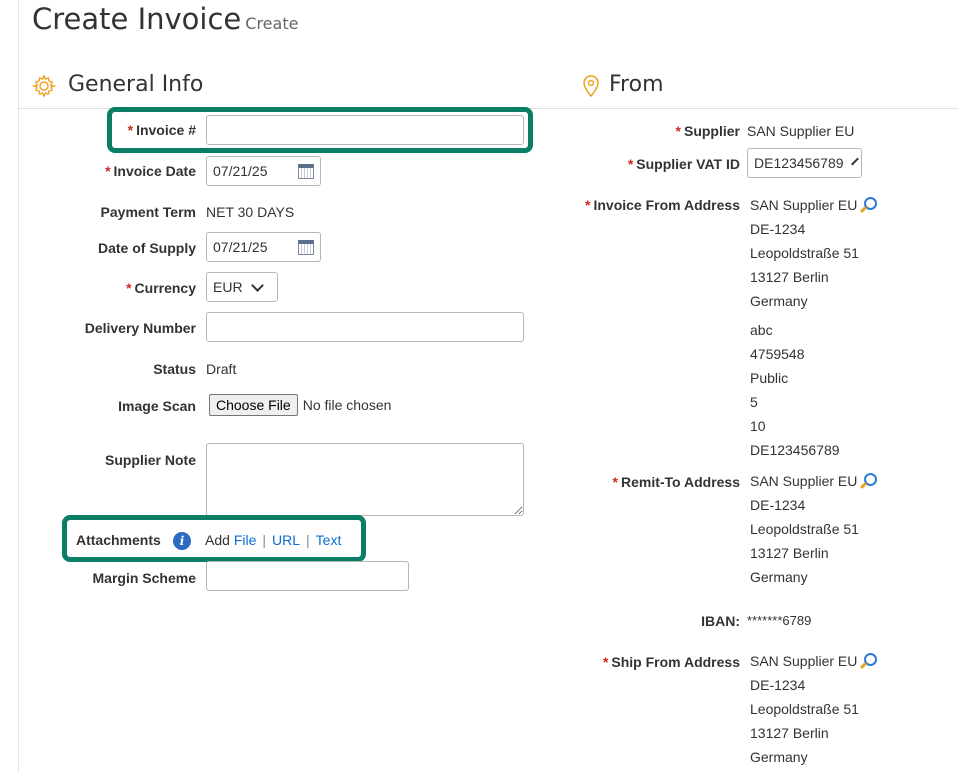 This screenshot has width=958, height=773. What do you see at coordinates (683, 164) in the screenshot?
I see `supplier-vat-id-label: * Supplier VAT ID` at bounding box center [683, 164].